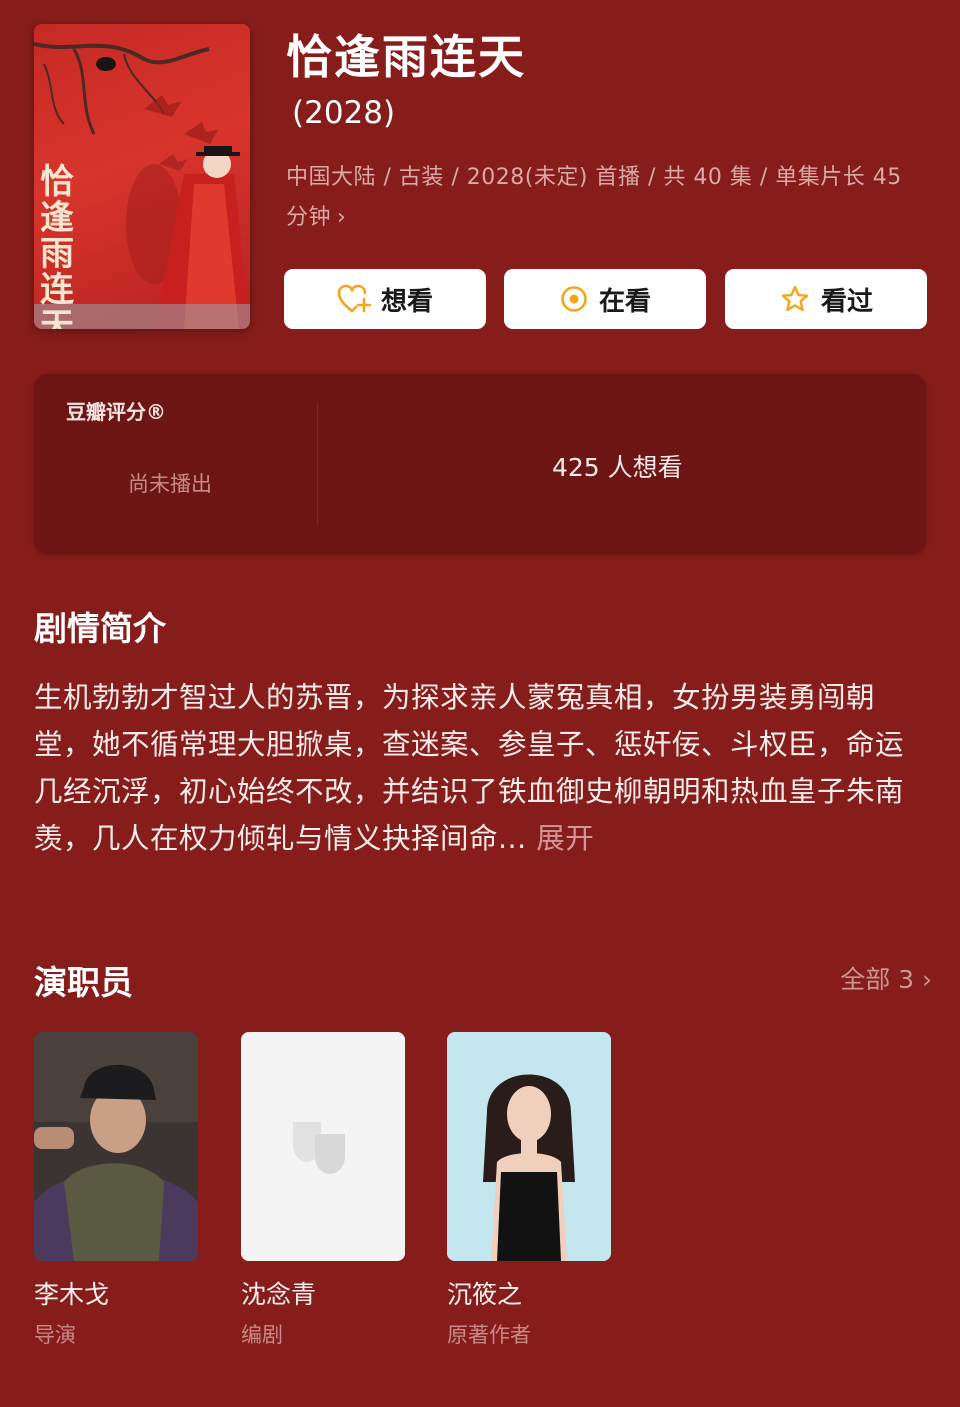 The height and width of the screenshot is (1407, 960). I want to click on page-title: 恰逢雨连天, so click(406, 57).